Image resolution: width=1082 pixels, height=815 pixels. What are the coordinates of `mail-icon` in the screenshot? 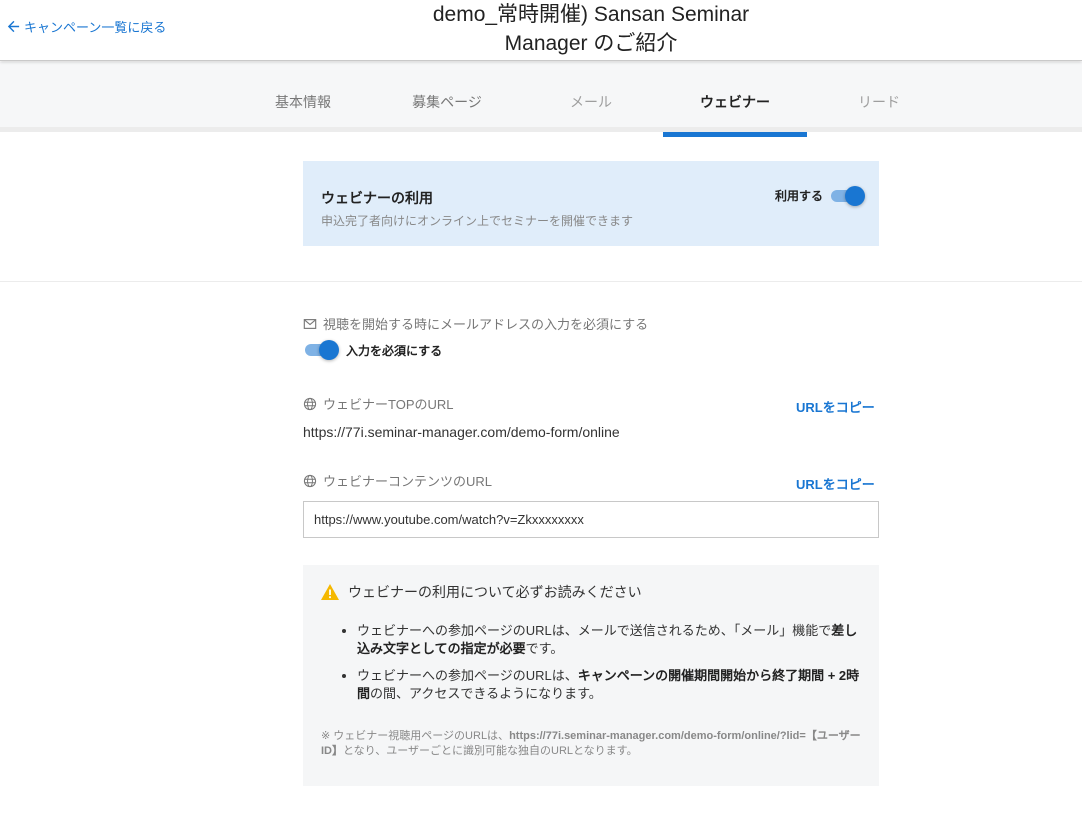 It's located at (310, 323).